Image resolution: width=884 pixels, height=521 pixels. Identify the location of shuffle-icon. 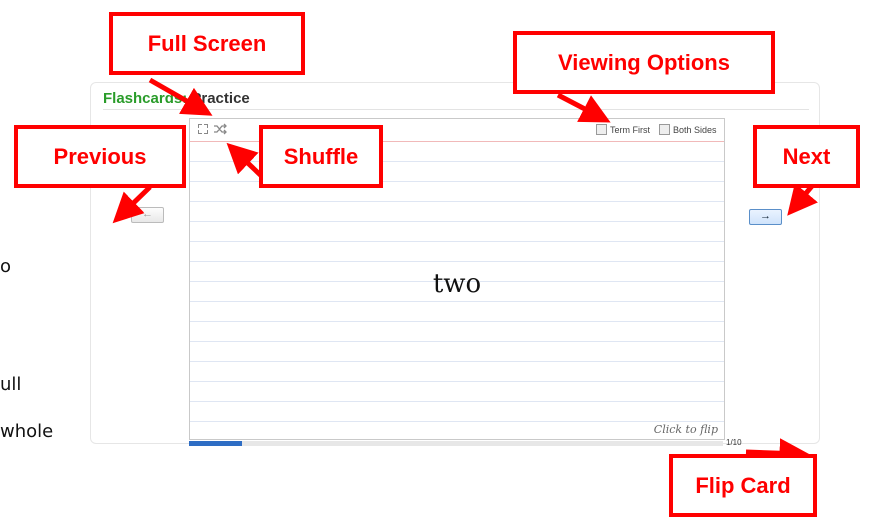
(220, 130).